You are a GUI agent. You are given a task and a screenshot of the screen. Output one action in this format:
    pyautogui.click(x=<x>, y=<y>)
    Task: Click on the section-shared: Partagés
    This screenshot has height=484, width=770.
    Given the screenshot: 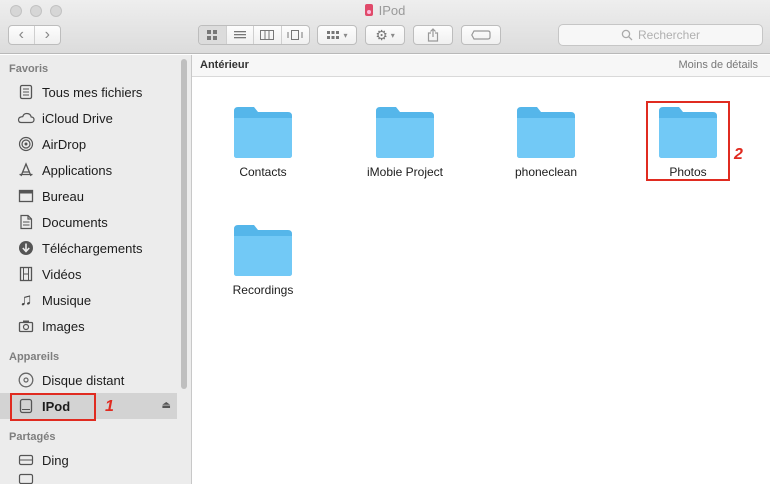 What is the action you would take?
    pyautogui.click(x=32, y=437)
    